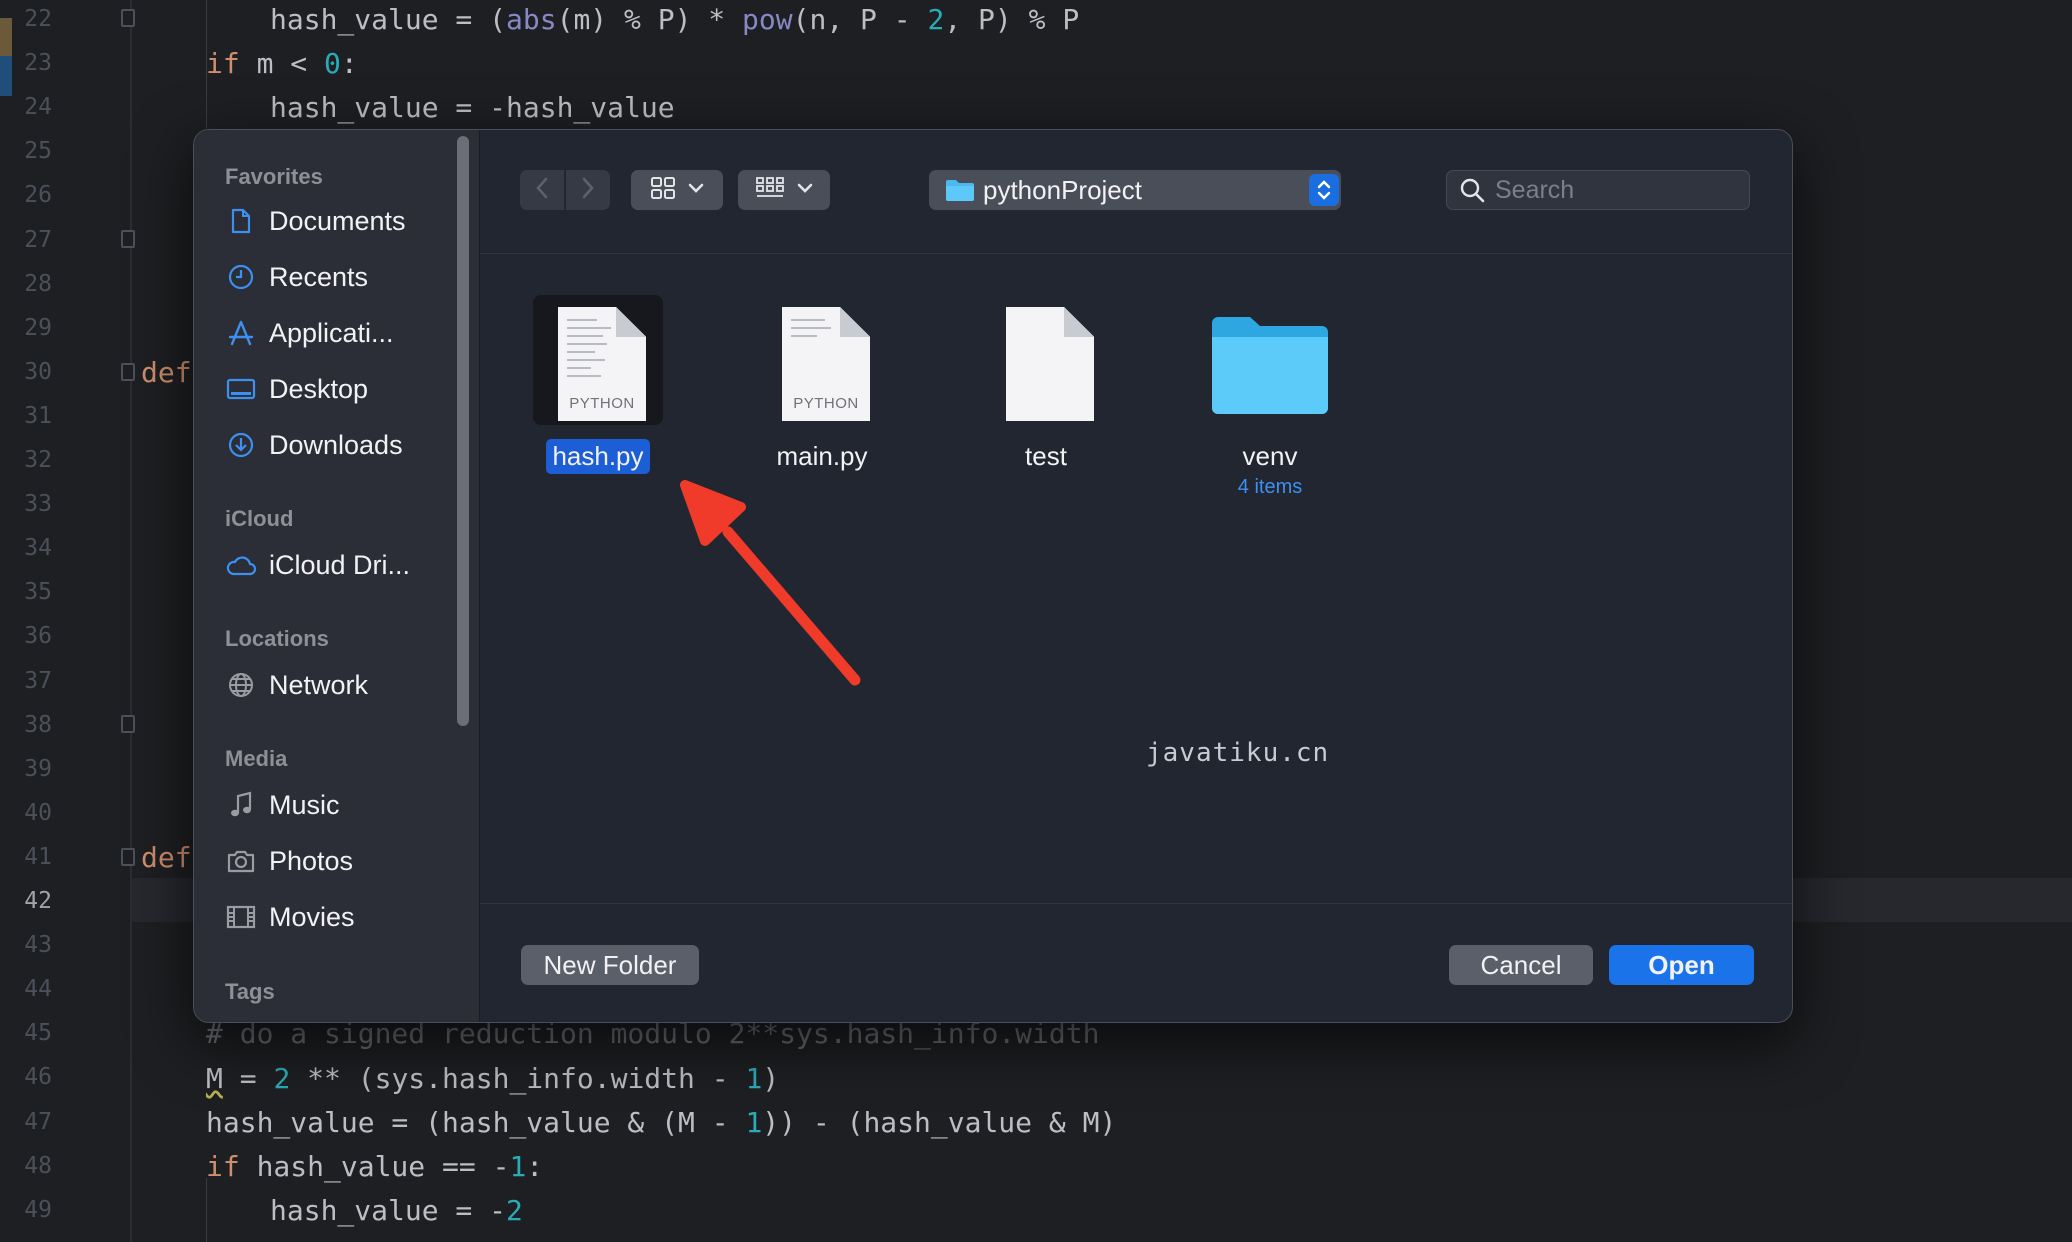 Image resolution: width=2072 pixels, height=1242 pixels. What do you see at coordinates (277, 638) in the screenshot?
I see `locations-heading: Locations` at bounding box center [277, 638].